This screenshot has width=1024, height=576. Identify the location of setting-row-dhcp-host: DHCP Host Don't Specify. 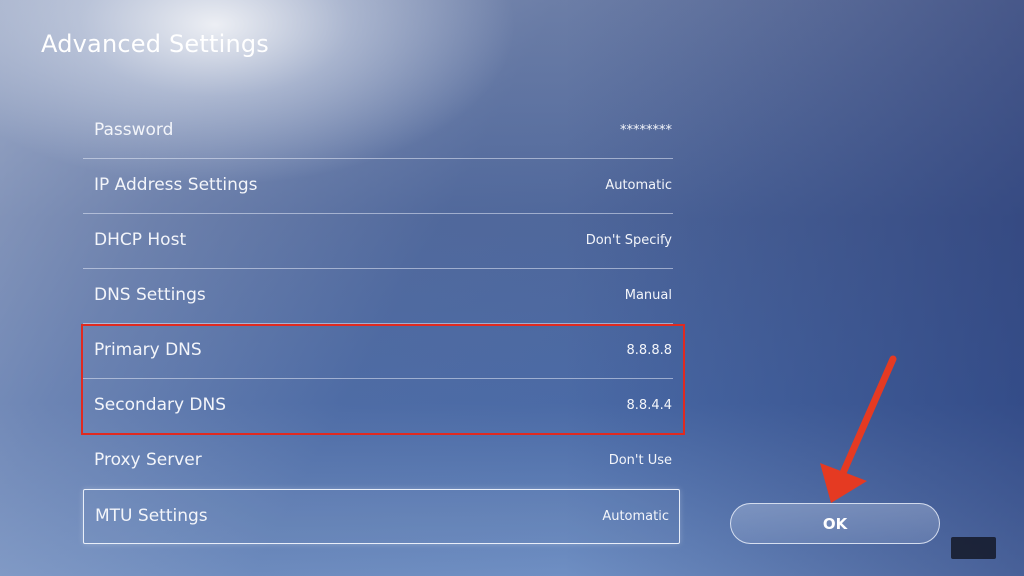
(381, 241).